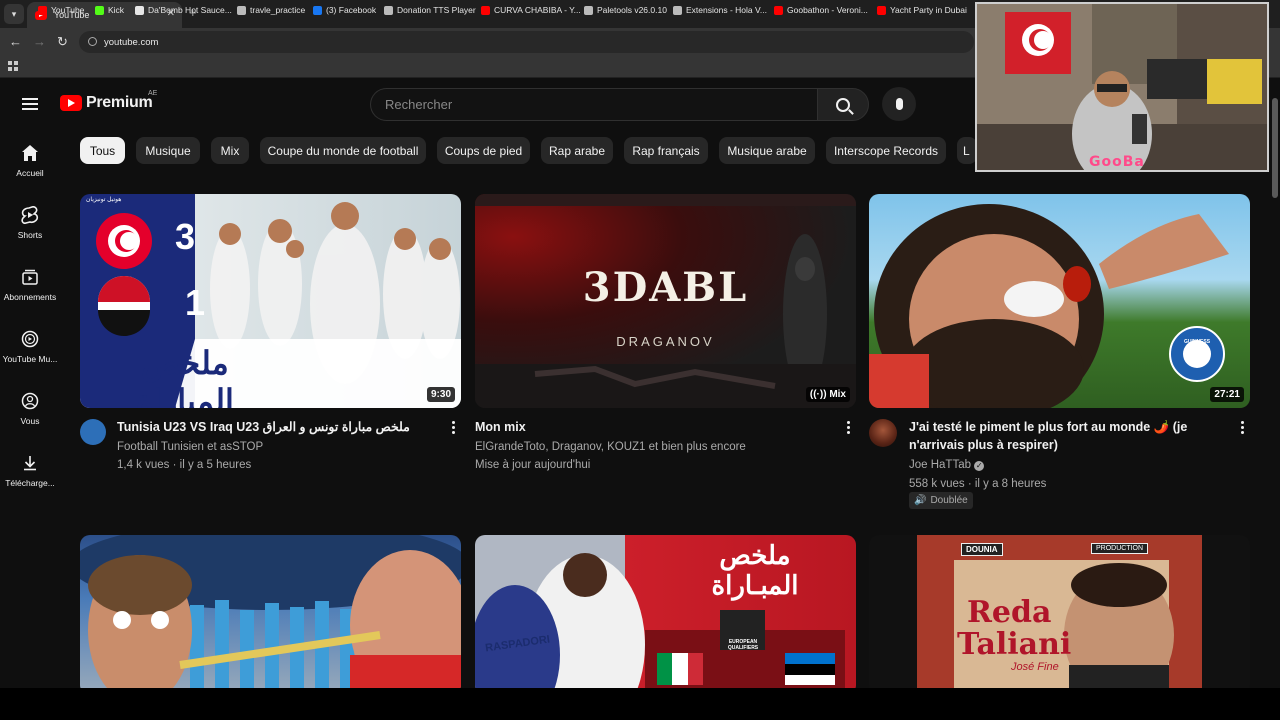 The image size is (1280, 720). What do you see at coordinates (30, 277) in the screenshot?
I see `subscriptions-icon` at bounding box center [30, 277].